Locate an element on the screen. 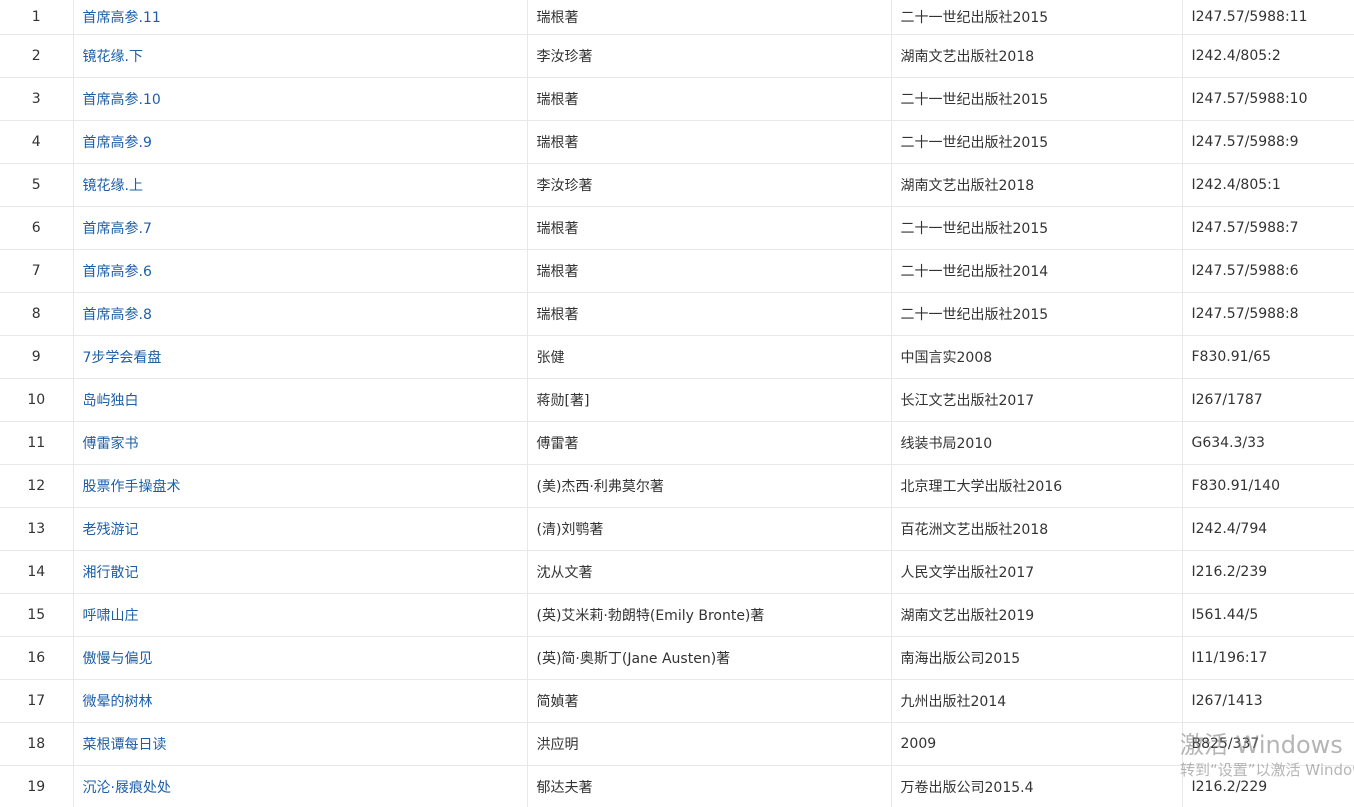  title-cell: 首席高参.9 is located at coordinates (300, 142).